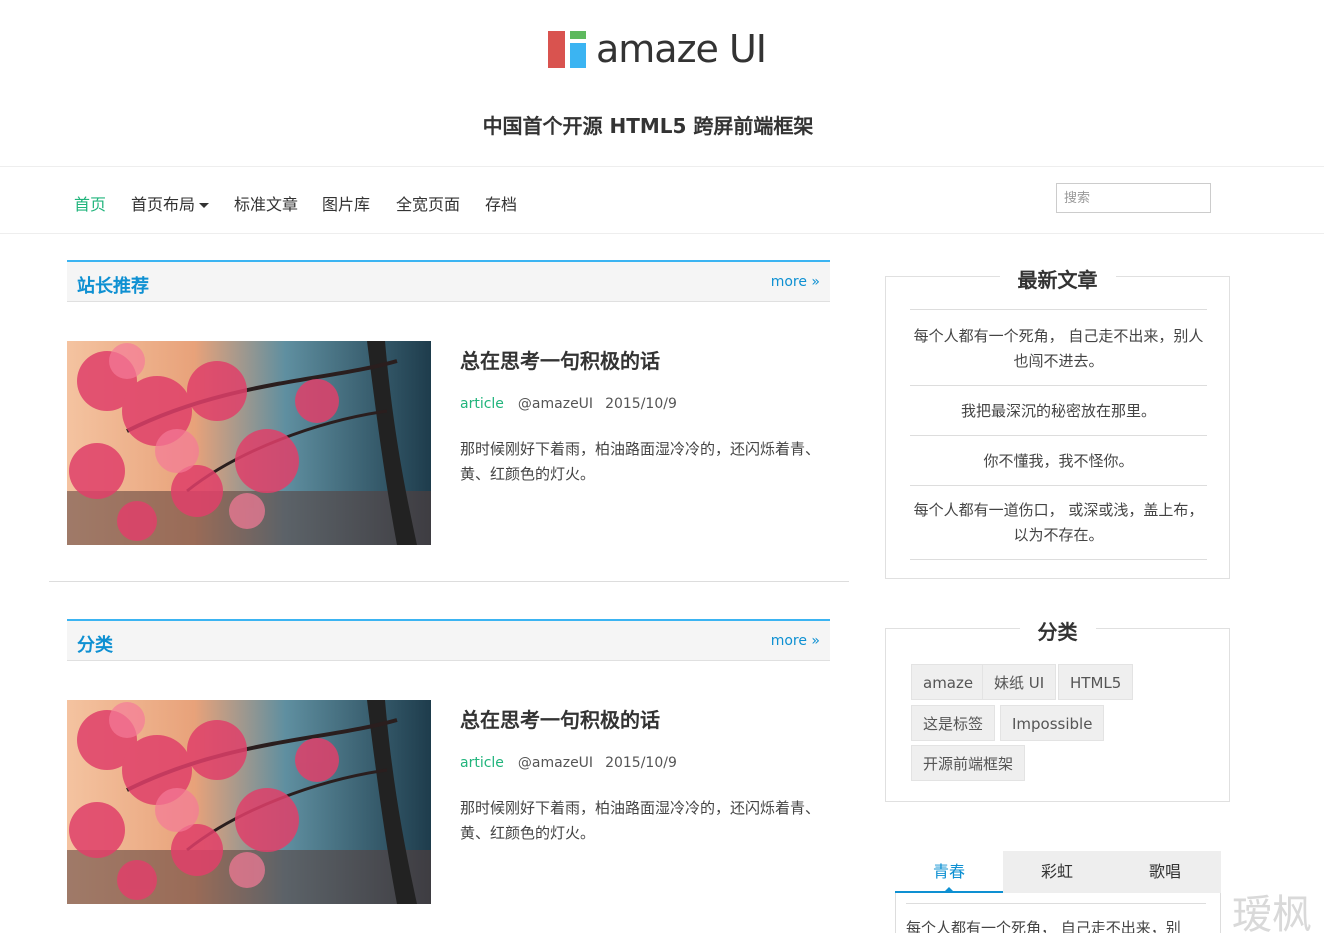 The height and width of the screenshot is (940, 1324). I want to click on site-tagline: 中国首个开源 HTML5 跨屏前端框架, so click(648, 126).